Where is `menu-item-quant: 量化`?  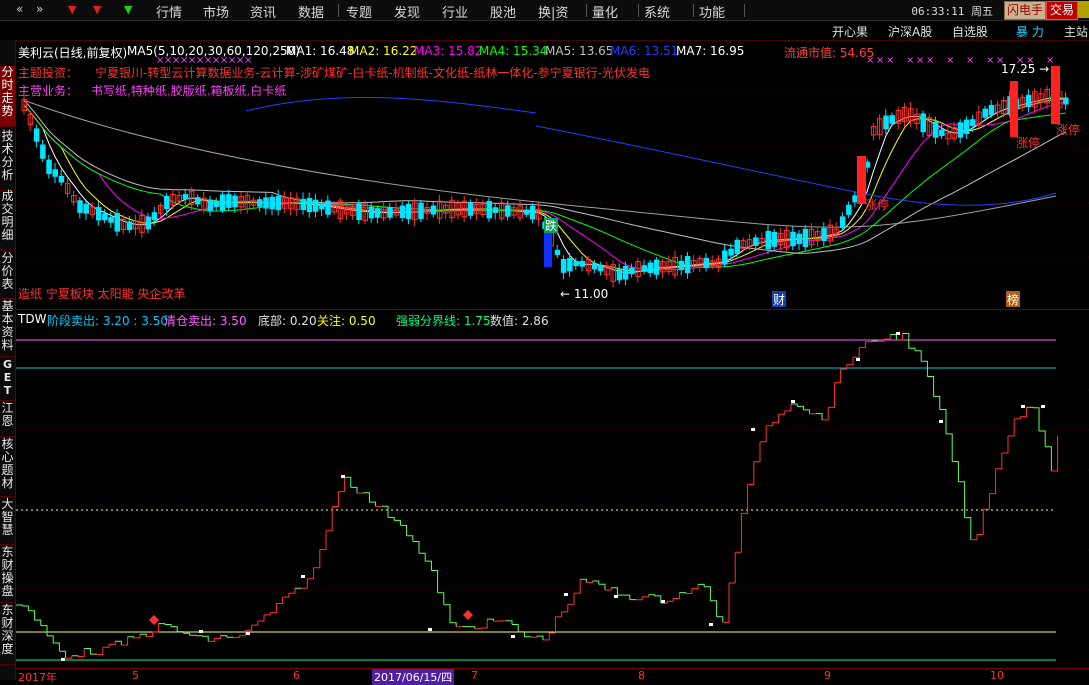 menu-item-quant: 量化 is located at coordinates (605, 11).